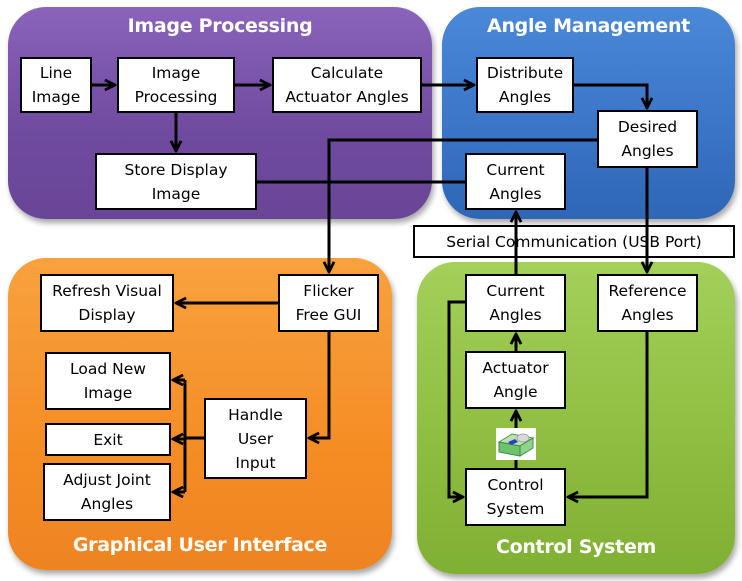 This screenshot has width=742, height=581. Describe the element at coordinates (576, 547) in the screenshot. I see `panel-title: Control System` at that location.